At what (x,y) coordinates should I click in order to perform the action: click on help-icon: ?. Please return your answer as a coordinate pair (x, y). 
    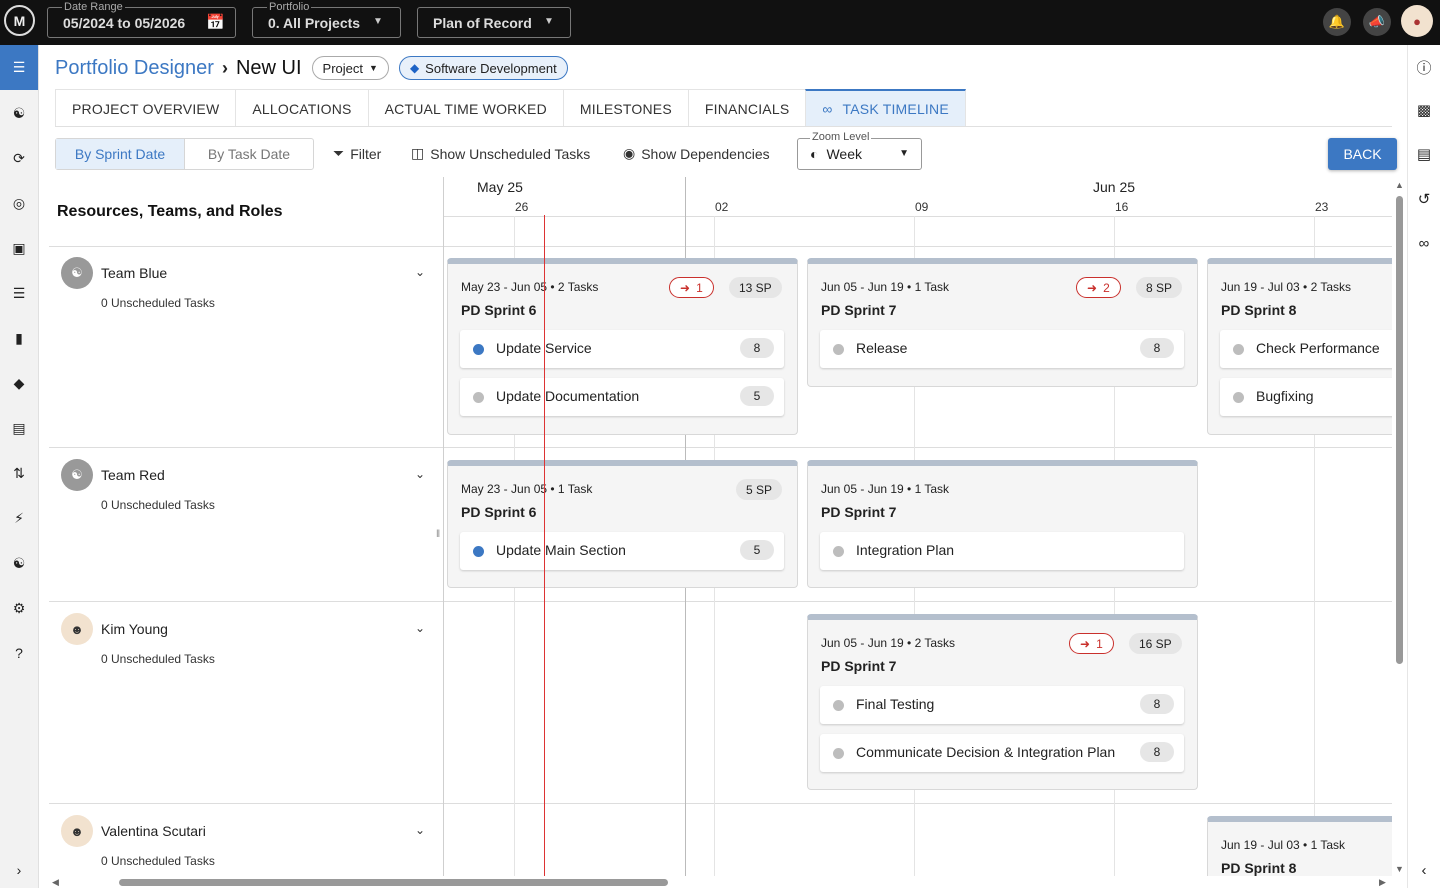
    Looking at the image, I should click on (19, 653).